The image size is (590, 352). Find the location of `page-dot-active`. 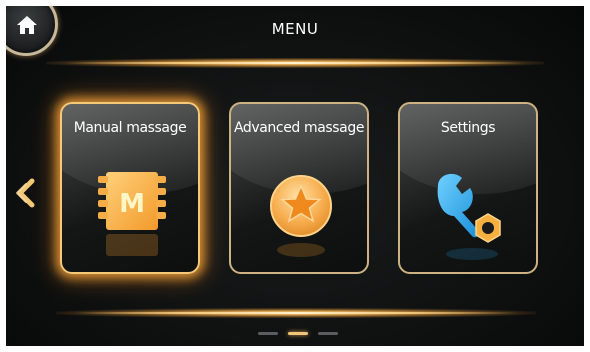

page-dot-active is located at coordinates (298, 333).